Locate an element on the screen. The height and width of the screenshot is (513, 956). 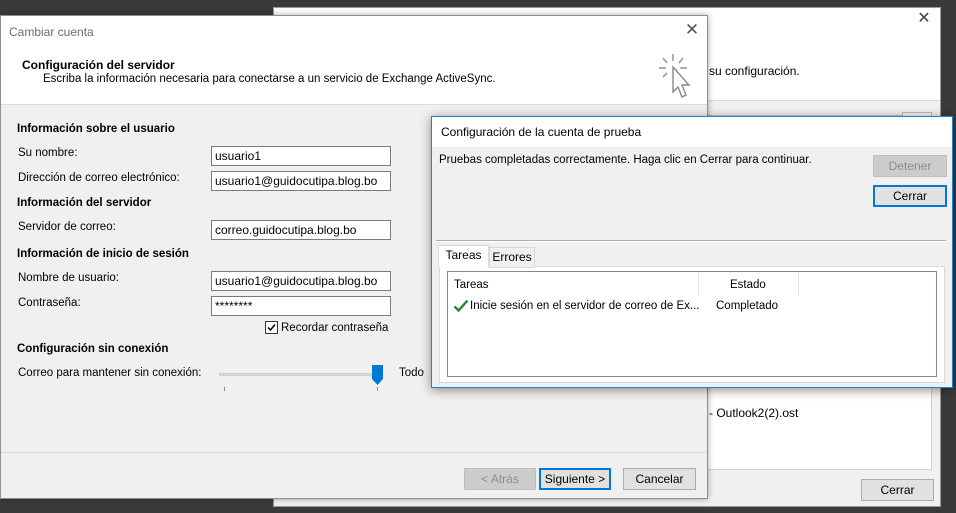
offline-slider-track is located at coordinates (299, 374).